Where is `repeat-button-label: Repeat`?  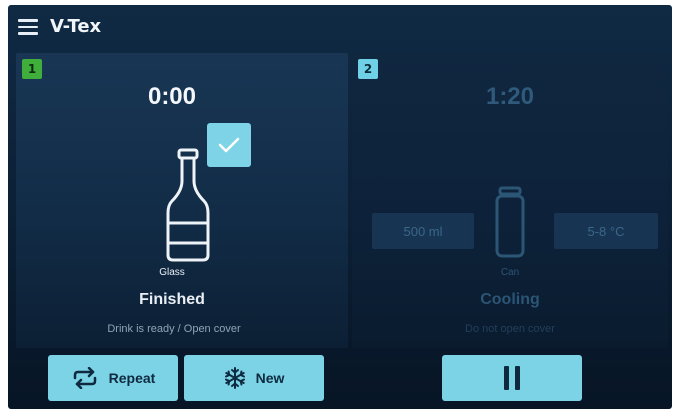 repeat-button-label: Repeat is located at coordinates (132, 378).